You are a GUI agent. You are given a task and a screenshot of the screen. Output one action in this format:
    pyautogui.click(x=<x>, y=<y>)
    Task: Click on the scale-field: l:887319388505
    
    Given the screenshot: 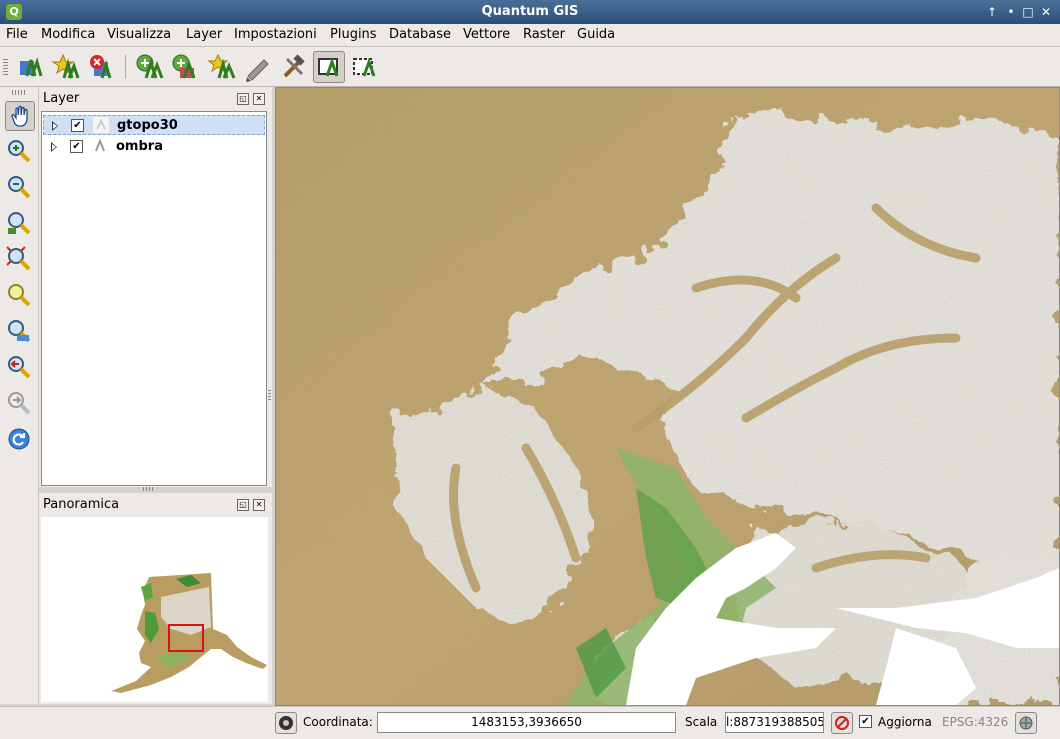 What is the action you would take?
    pyautogui.click(x=774, y=722)
    